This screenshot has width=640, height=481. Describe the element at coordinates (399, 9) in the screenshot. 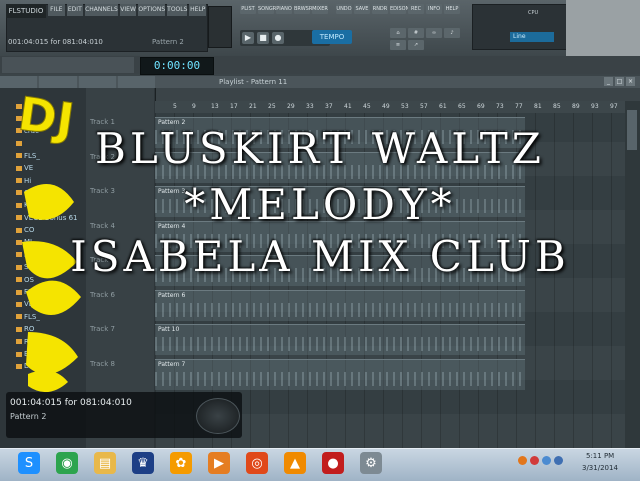

I see `edison-button: EDISON` at that location.